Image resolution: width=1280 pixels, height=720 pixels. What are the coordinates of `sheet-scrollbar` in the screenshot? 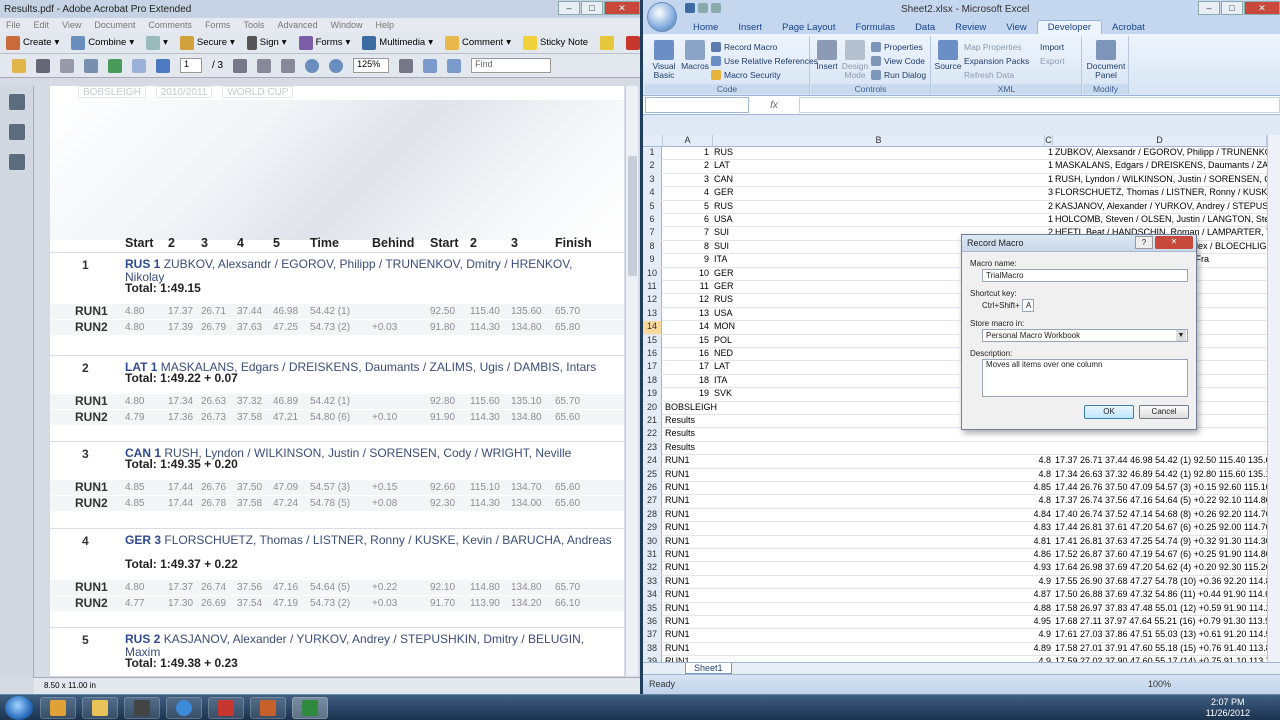 It's located at (1273, 398).